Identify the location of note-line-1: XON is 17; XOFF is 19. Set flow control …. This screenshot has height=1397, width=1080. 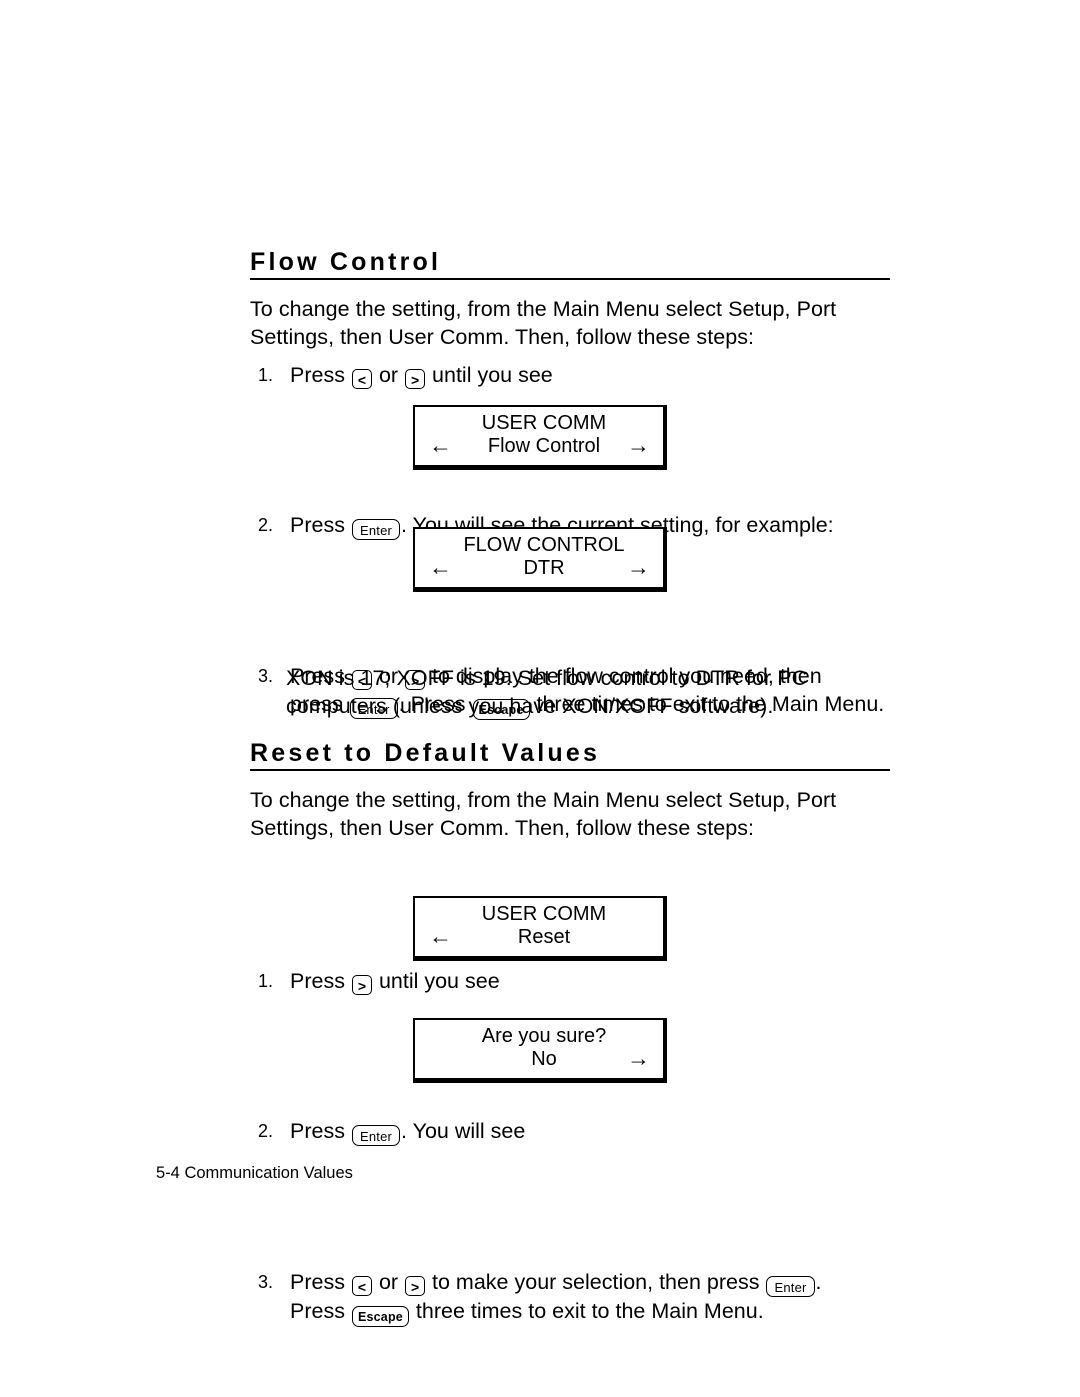
(547, 678).